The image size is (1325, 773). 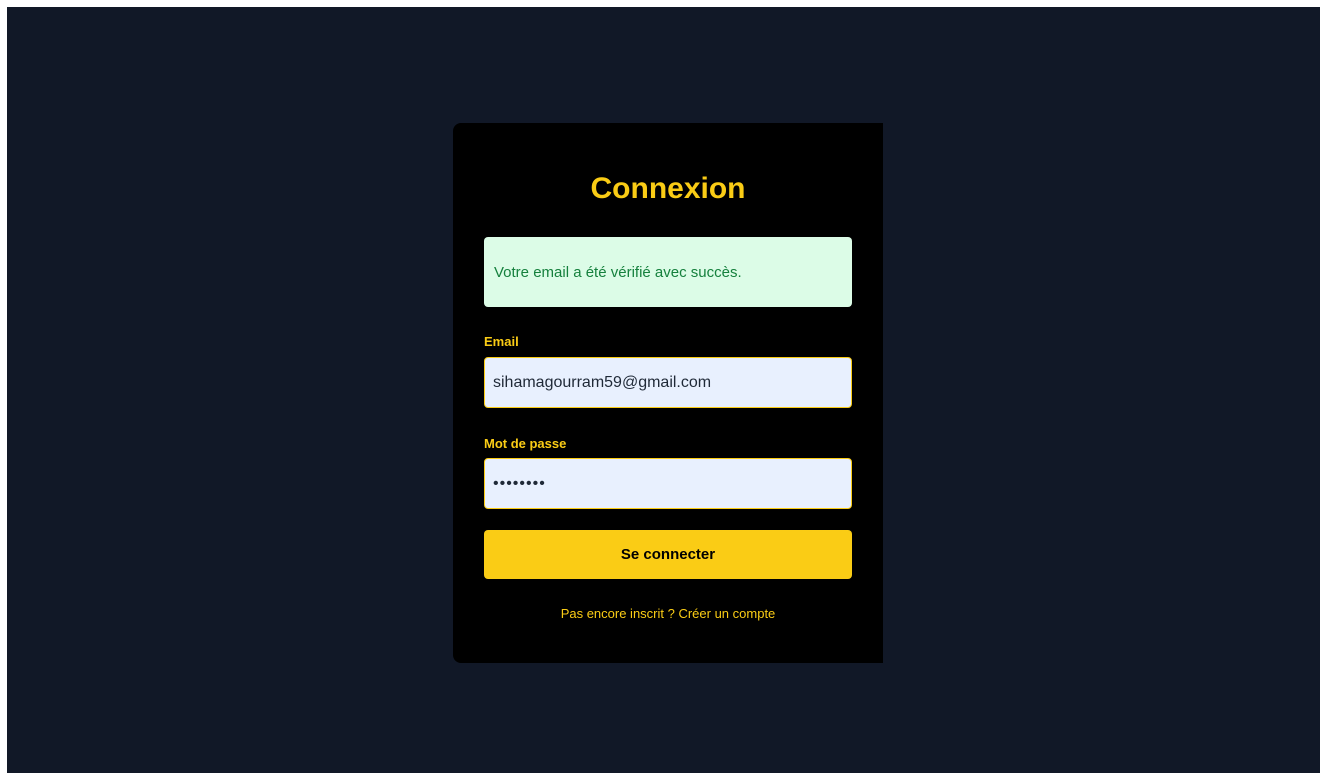 I want to click on register-link: Pas encore inscrit ? Créer un compte, so click(x=668, y=613).